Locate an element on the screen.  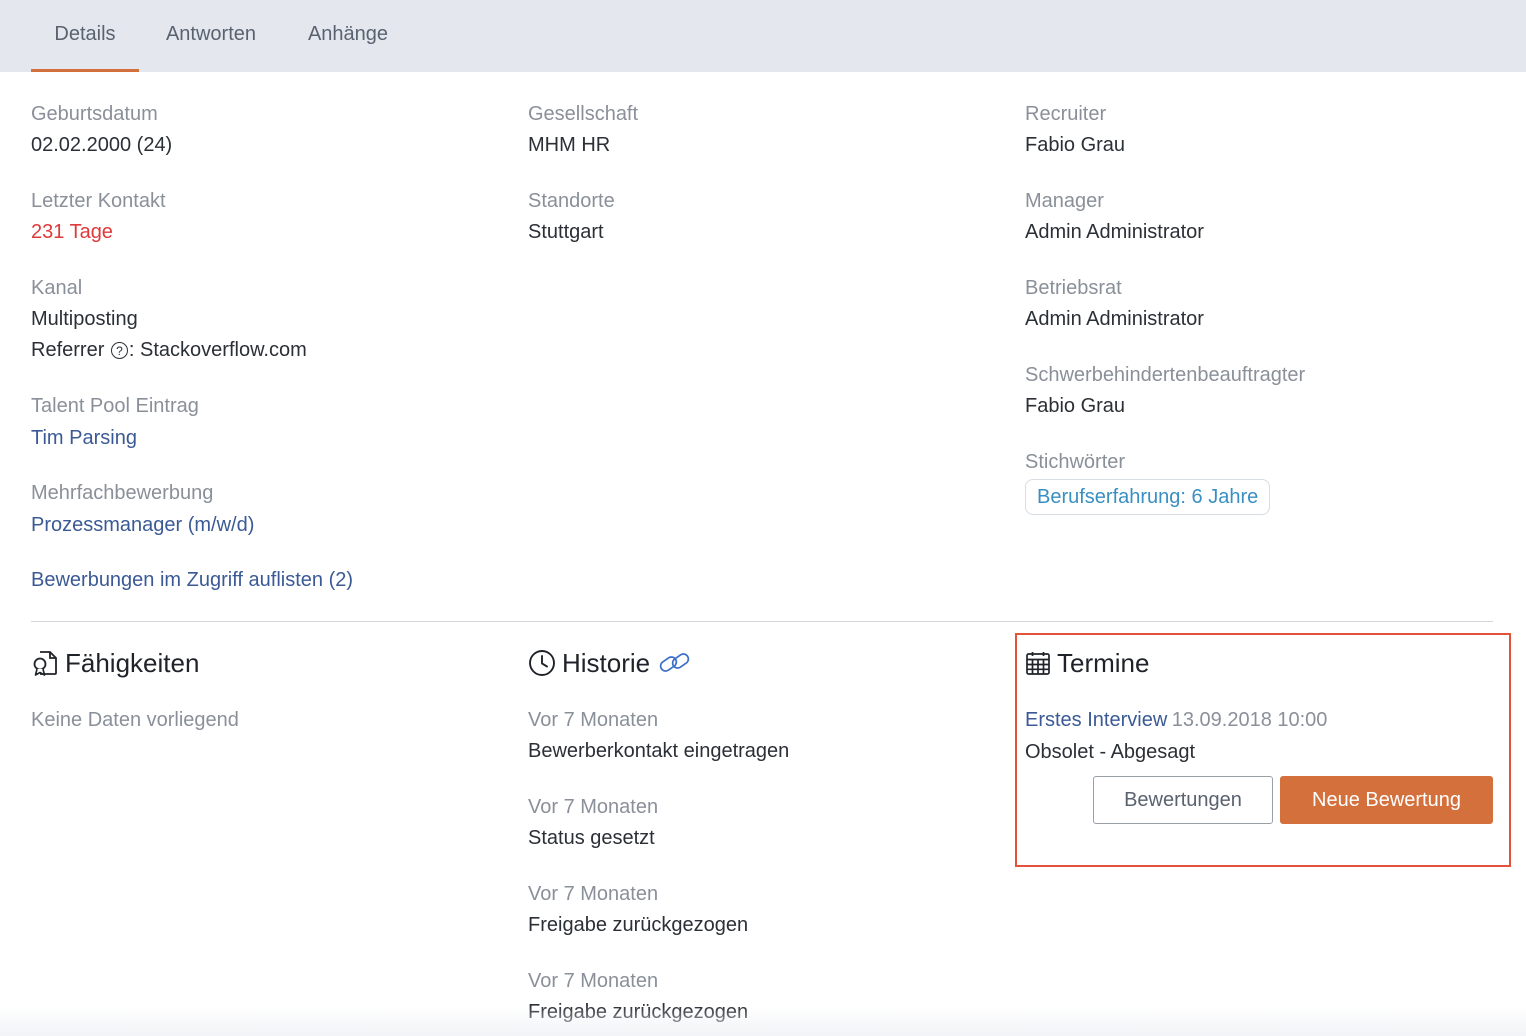
field-betriebsrat: Betriebsrat Admin Administrator is located at coordinates (1114, 303).